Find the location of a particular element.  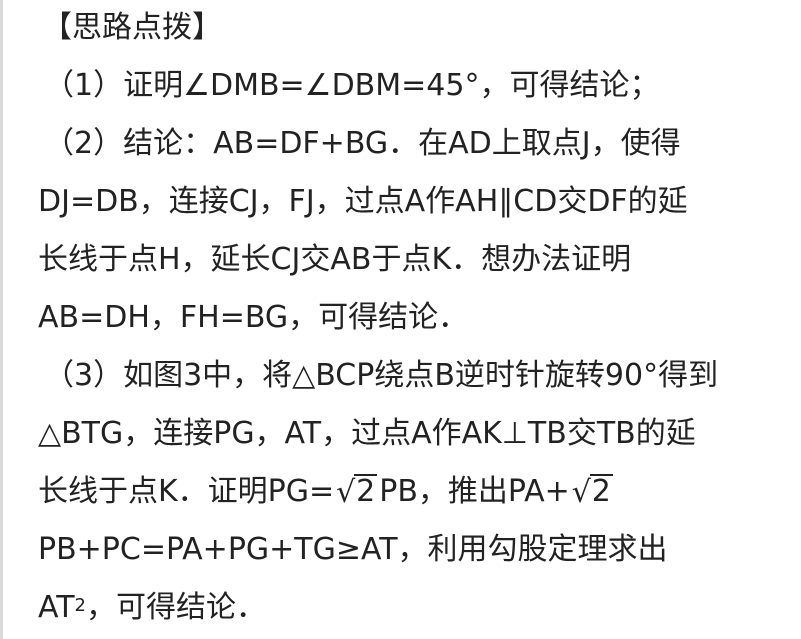

text-line-7: △BTG，连接PG，AT，过点A作AK⊥TB交TB的延 is located at coordinates (367, 433).